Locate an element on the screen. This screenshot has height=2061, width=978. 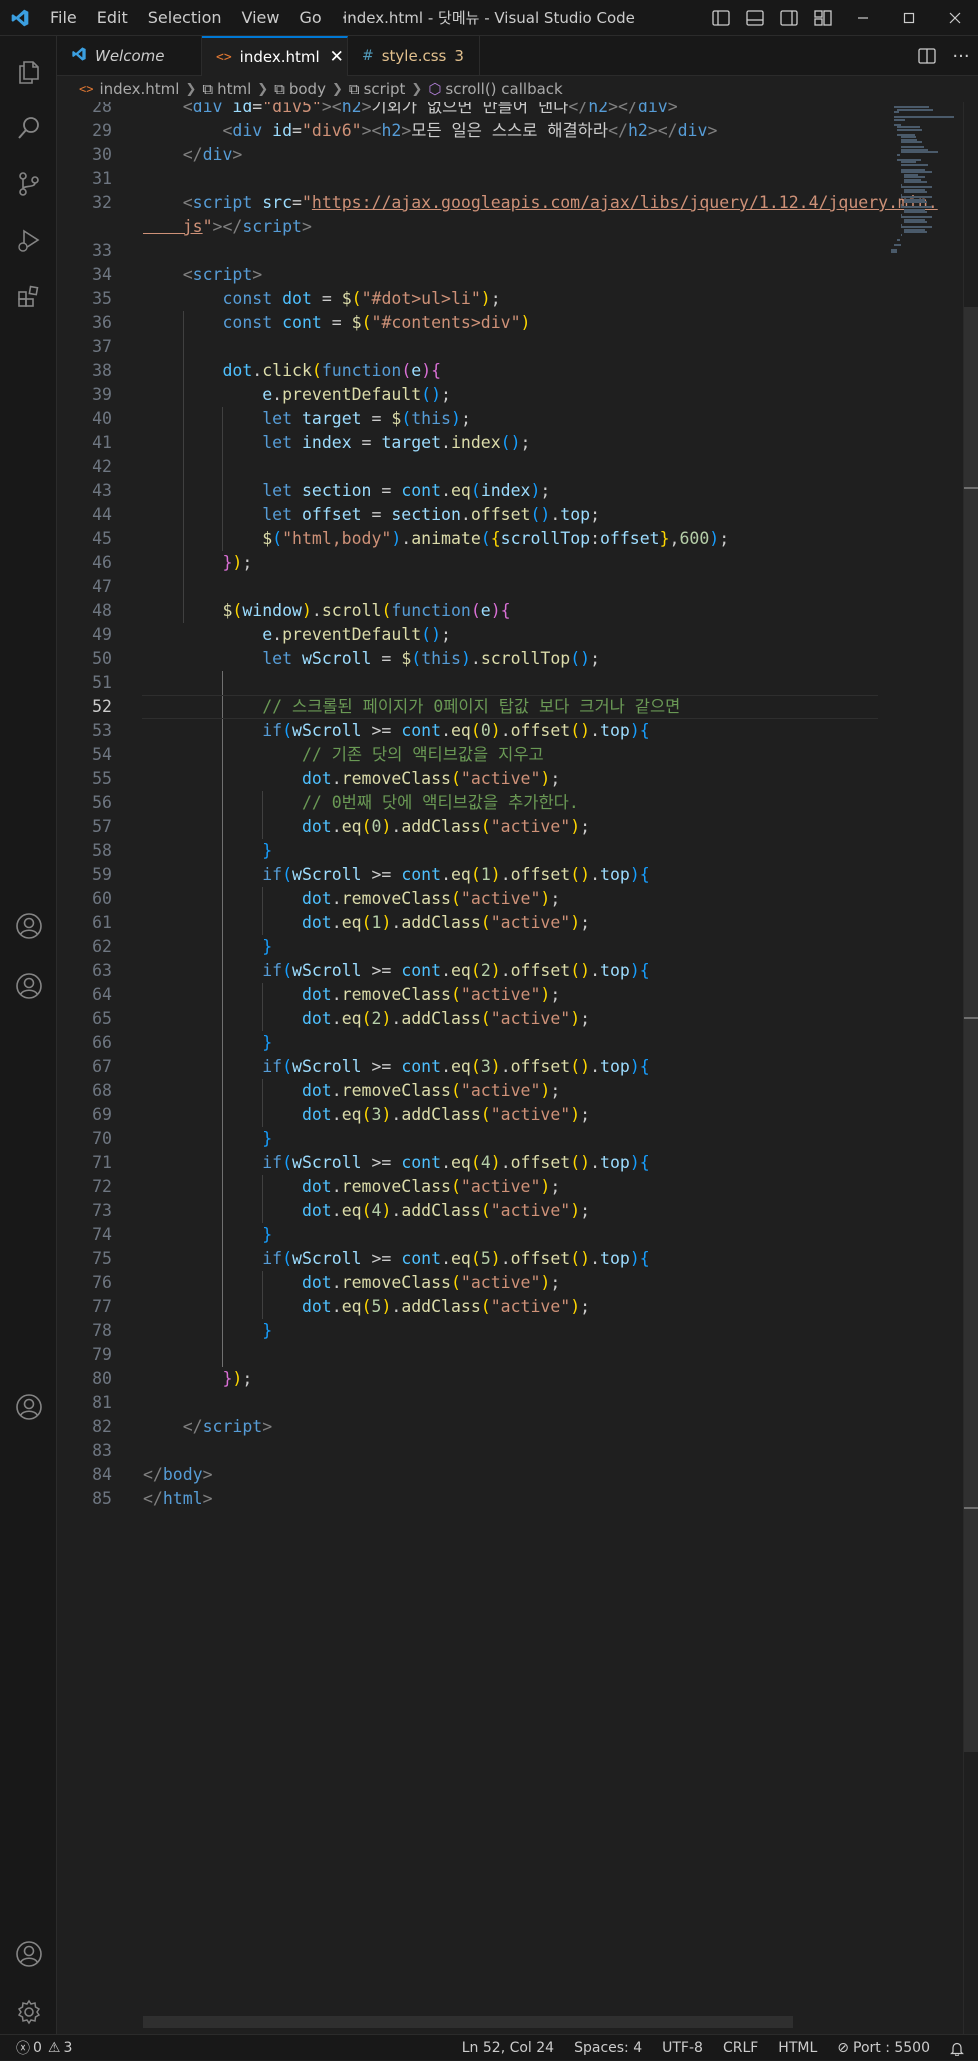
extensions-icon is located at coordinates (28, 296).